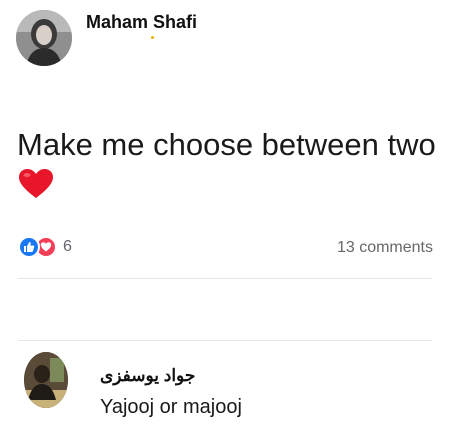 The image size is (450, 448). Describe the element at coordinates (171, 407) in the screenshot. I see `comment-text: Yajooj or majooj` at that location.